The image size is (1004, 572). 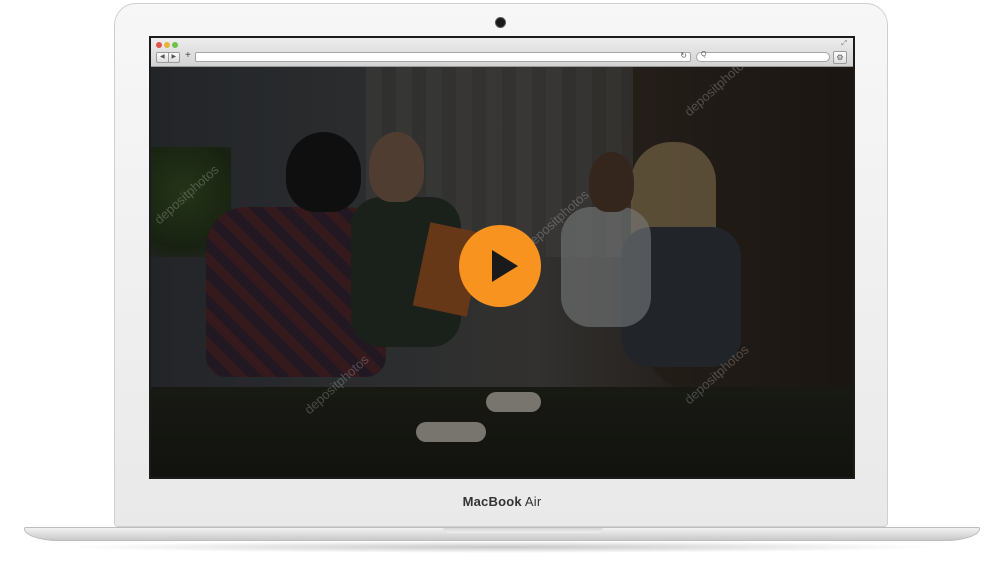 What do you see at coordinates (523, 530) in the screenshot?
I see `lid-opening-notch` at bounding box center [523, 530].